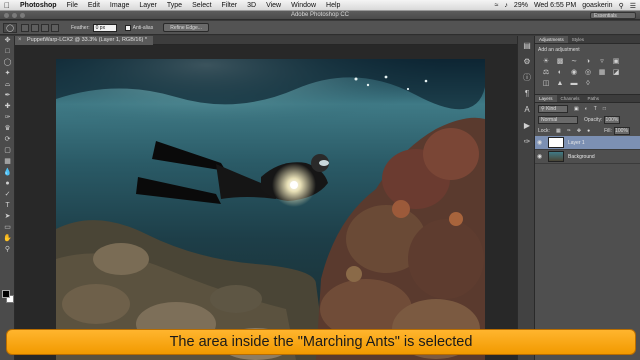 The image size is (640, 360). I want to click on history-icon: ▤, so click(527, 46).